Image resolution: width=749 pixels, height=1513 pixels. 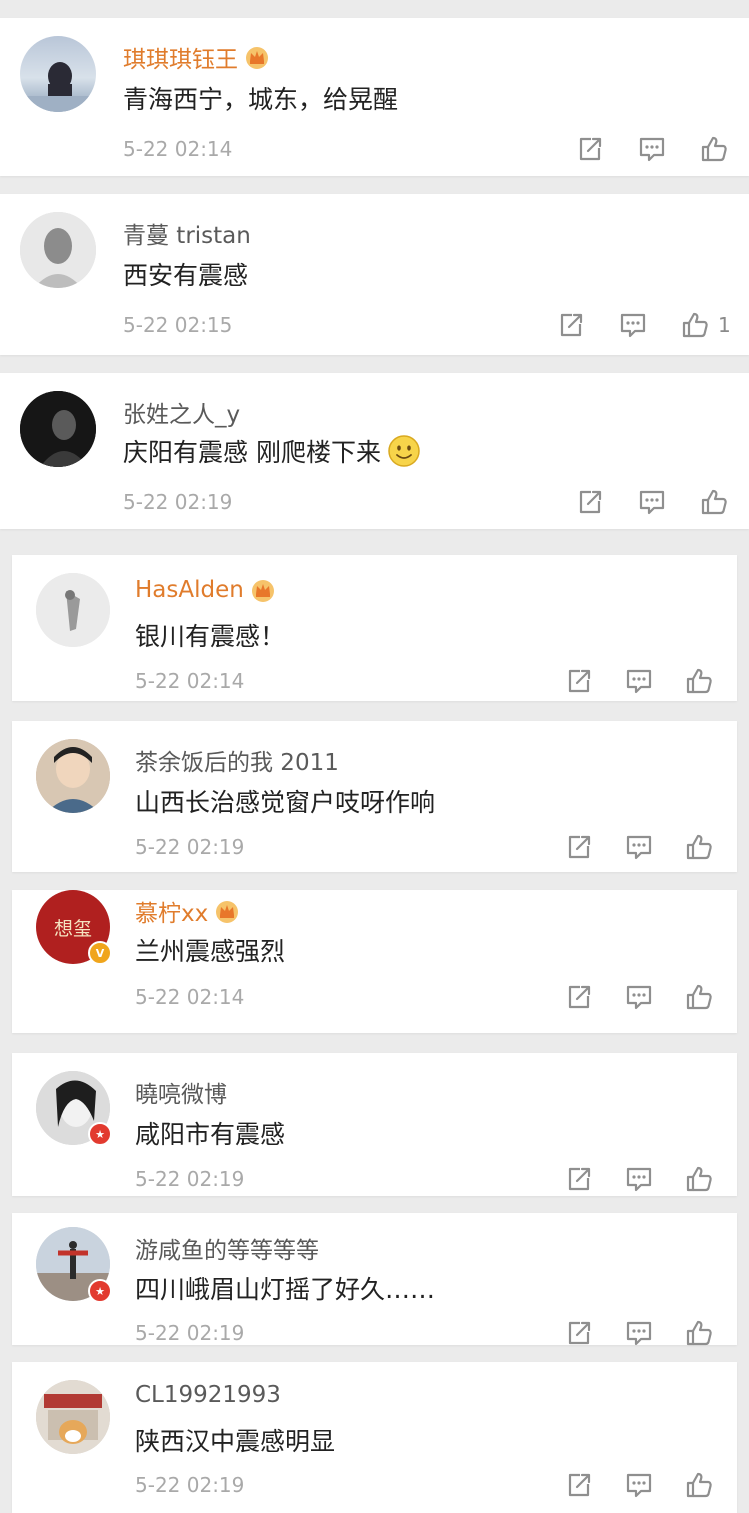 What do you see at coordinates (404, 451) in the screenshot?
I see `smile-emoji-icon` at bounding box center [404, 451].